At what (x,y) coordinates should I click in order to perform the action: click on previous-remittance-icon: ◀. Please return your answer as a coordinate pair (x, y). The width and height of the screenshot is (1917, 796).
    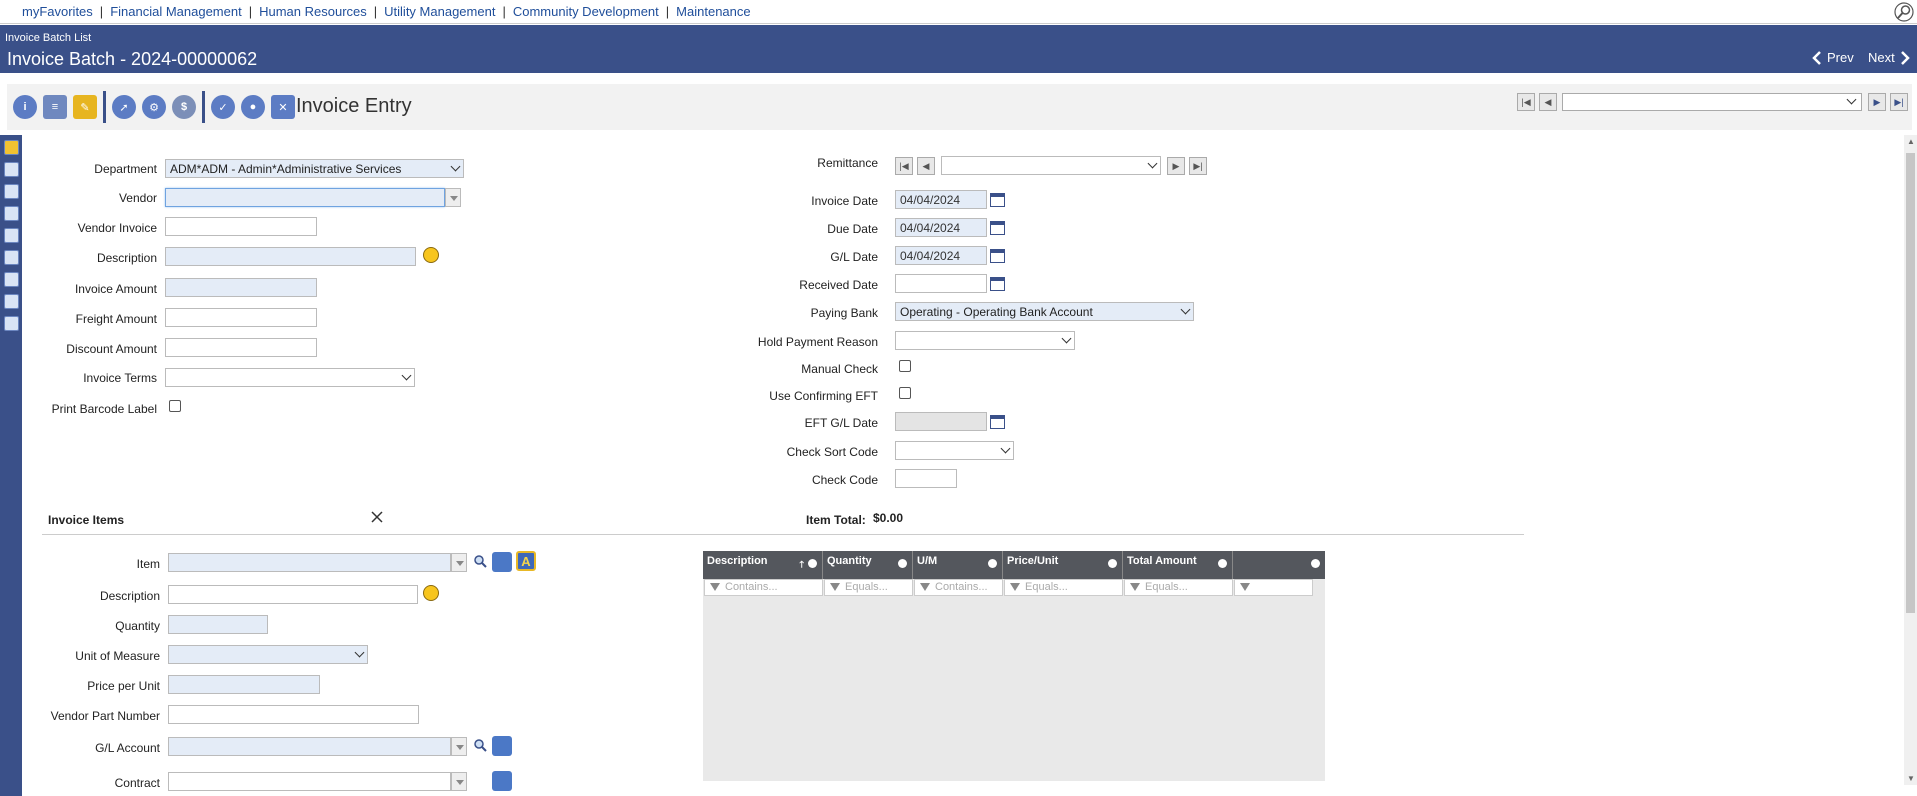
    Looking at the image, I should click on (926, 166).